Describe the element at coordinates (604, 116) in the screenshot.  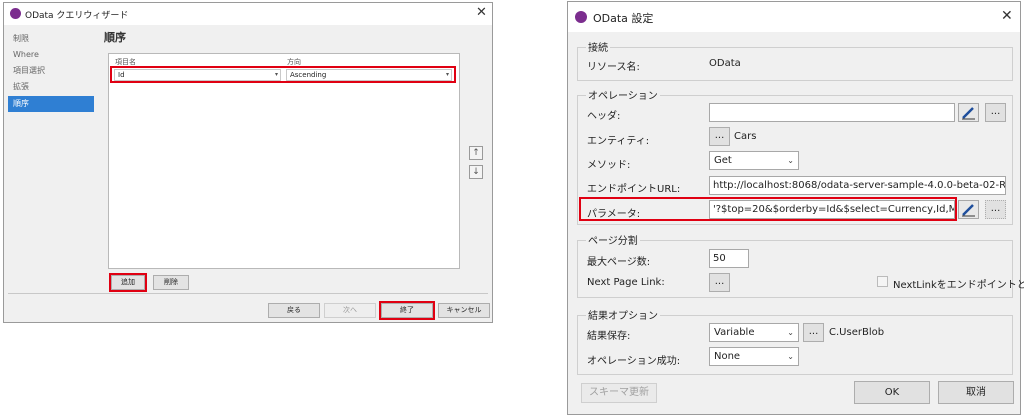
I see `header-field-label: ヘッダ:` at that location.